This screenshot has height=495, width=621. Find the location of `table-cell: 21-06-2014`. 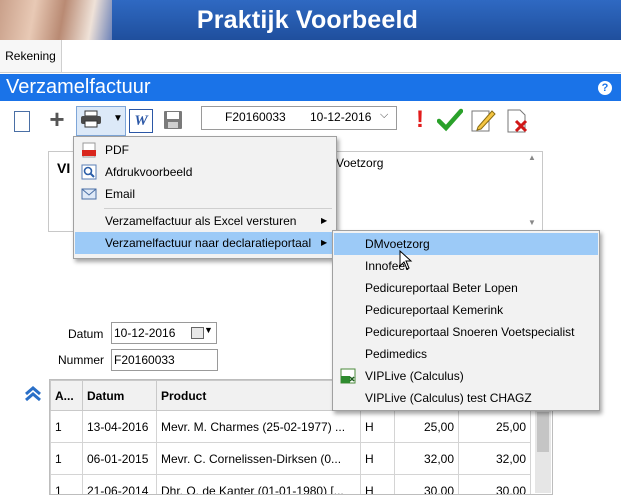

table-cell: 21-06-2014 is located at coordinates (120, 485).